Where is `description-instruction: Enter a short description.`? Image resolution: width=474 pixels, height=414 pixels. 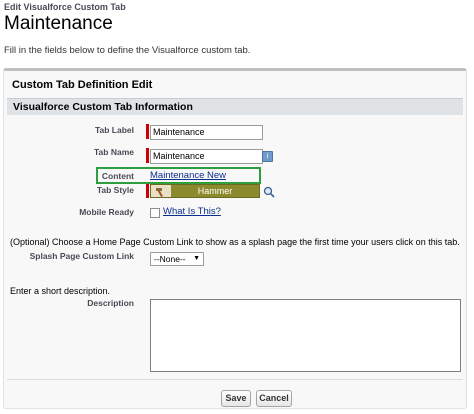
description-instruction: Enter a short description. is located at coordinates (60, 291).